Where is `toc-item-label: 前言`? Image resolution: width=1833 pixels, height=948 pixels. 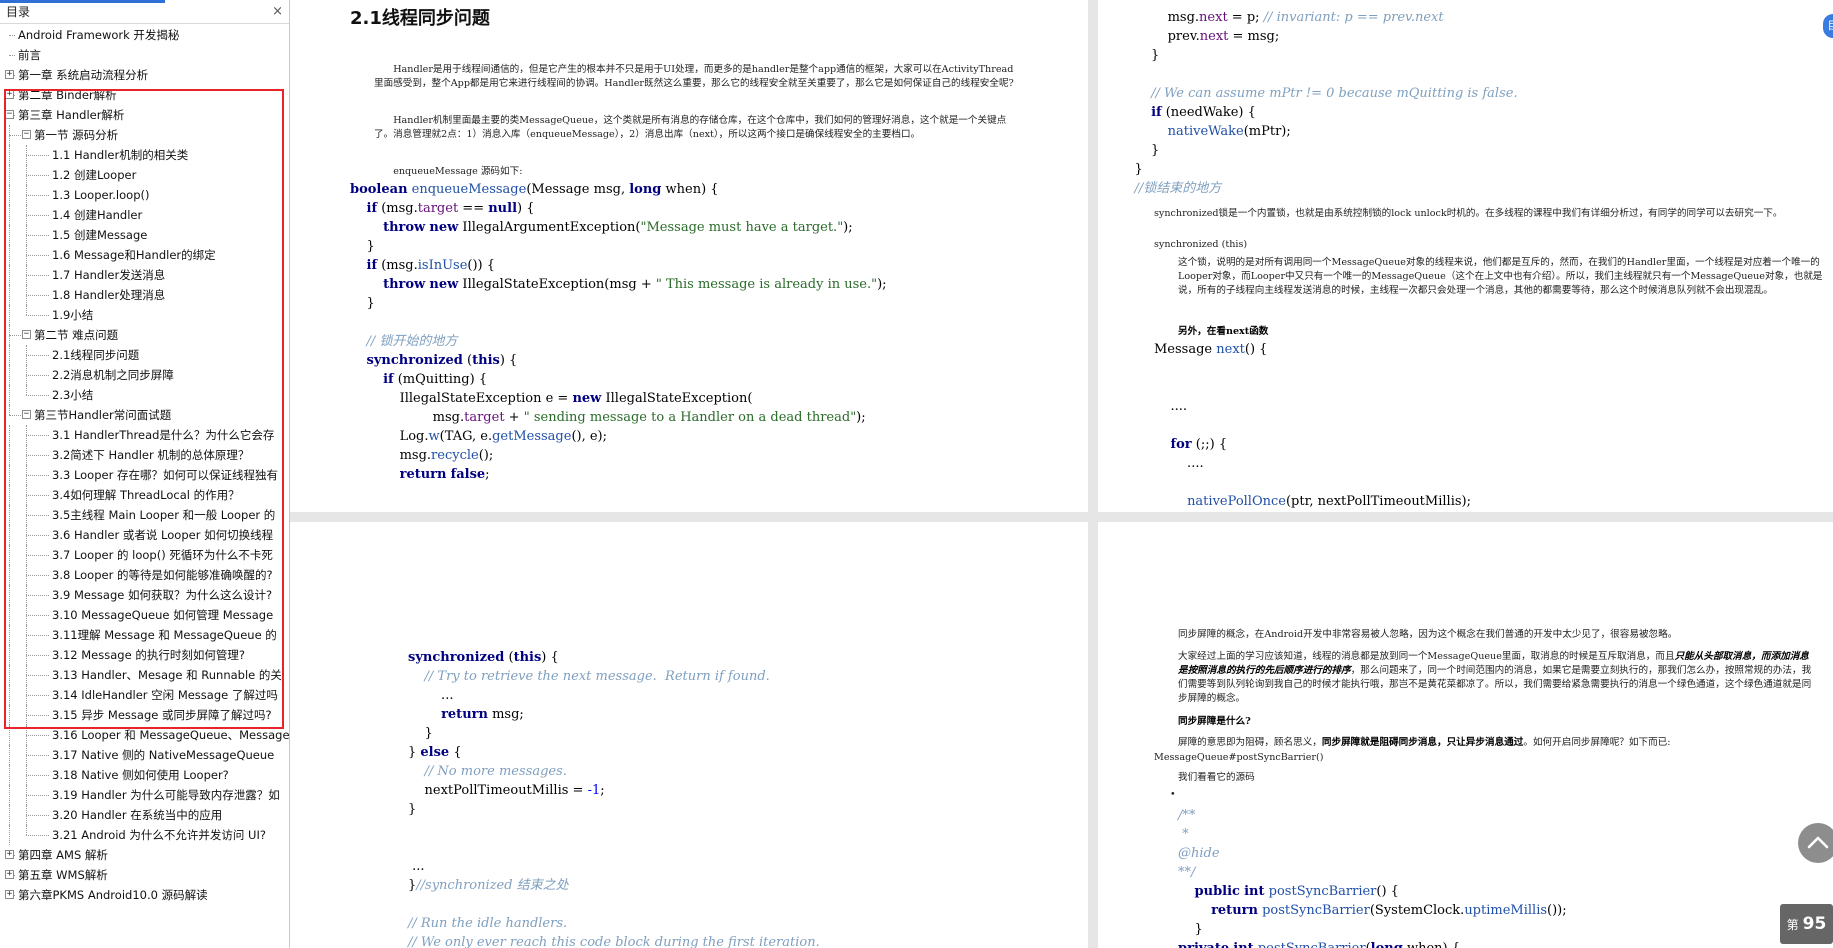
toc-item-label: 前言 is located at coordinates (29, 55).